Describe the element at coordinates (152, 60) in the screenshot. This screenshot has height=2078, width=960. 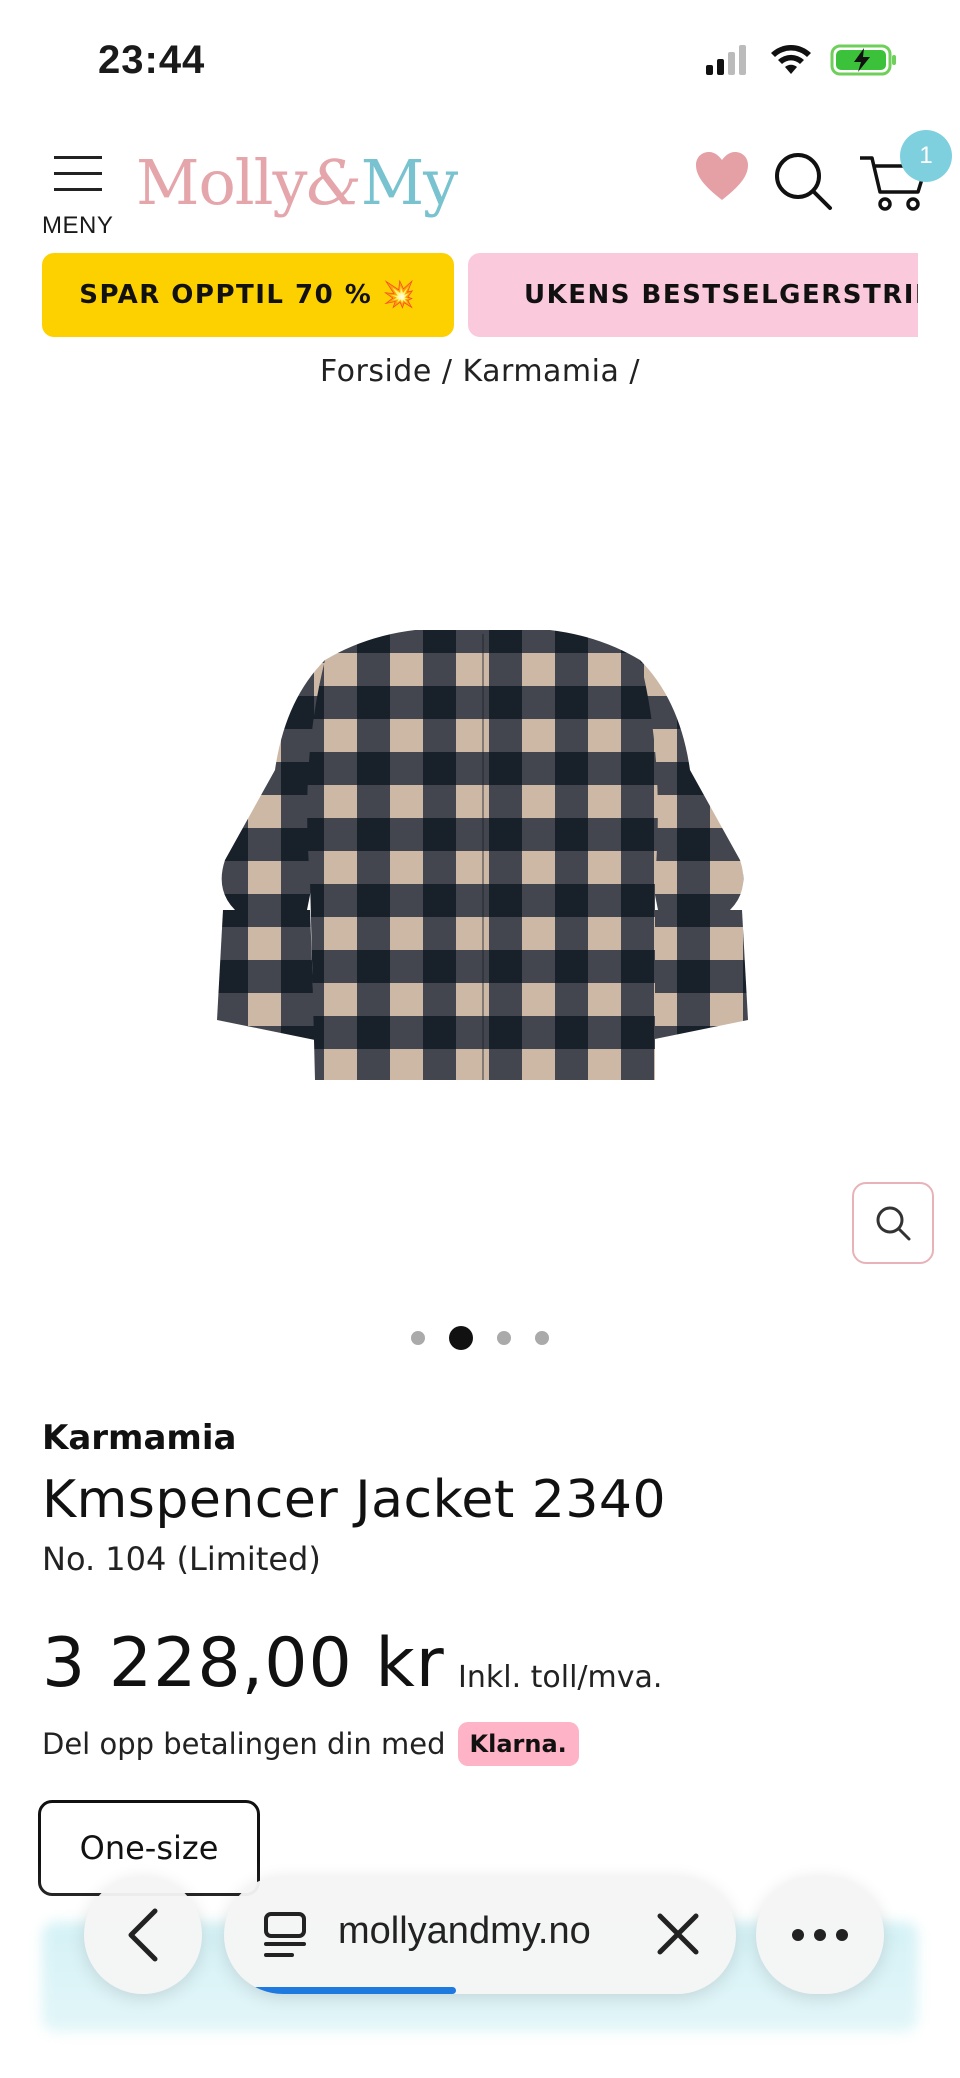
I see `status-time: 23:44` at that location.